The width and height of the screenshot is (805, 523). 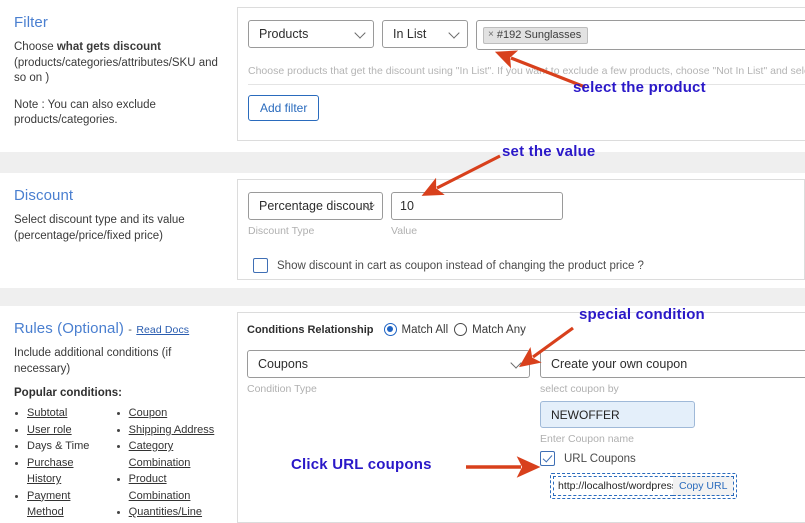 I want to click on coupon-by-select: Create your own coupon, so click(x=672, y=364).